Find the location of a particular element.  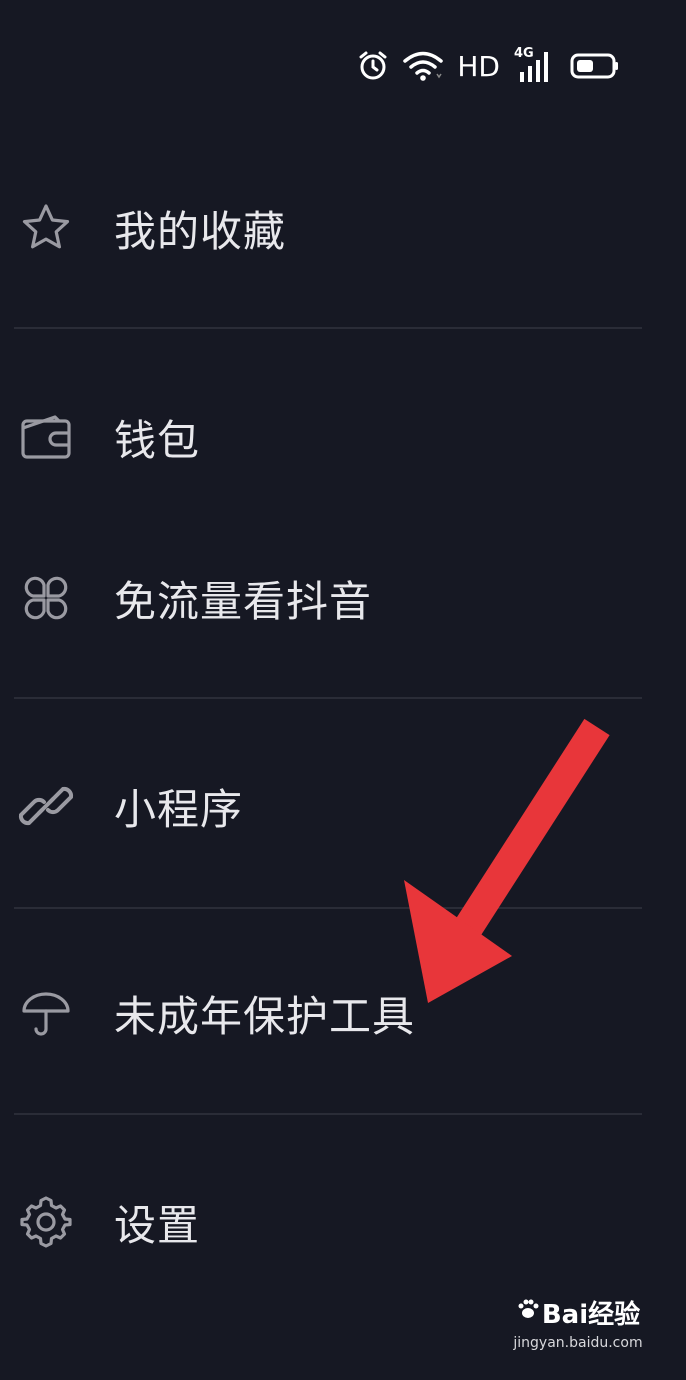

watermark-brand-text: Bai经验 is located at coordinates (591, 1315).